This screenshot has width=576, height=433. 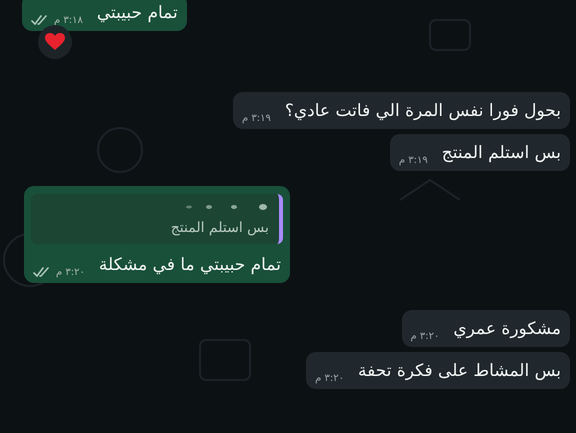 I want to click on message-text: مشكورة عمري, so click(x=507, y=329).